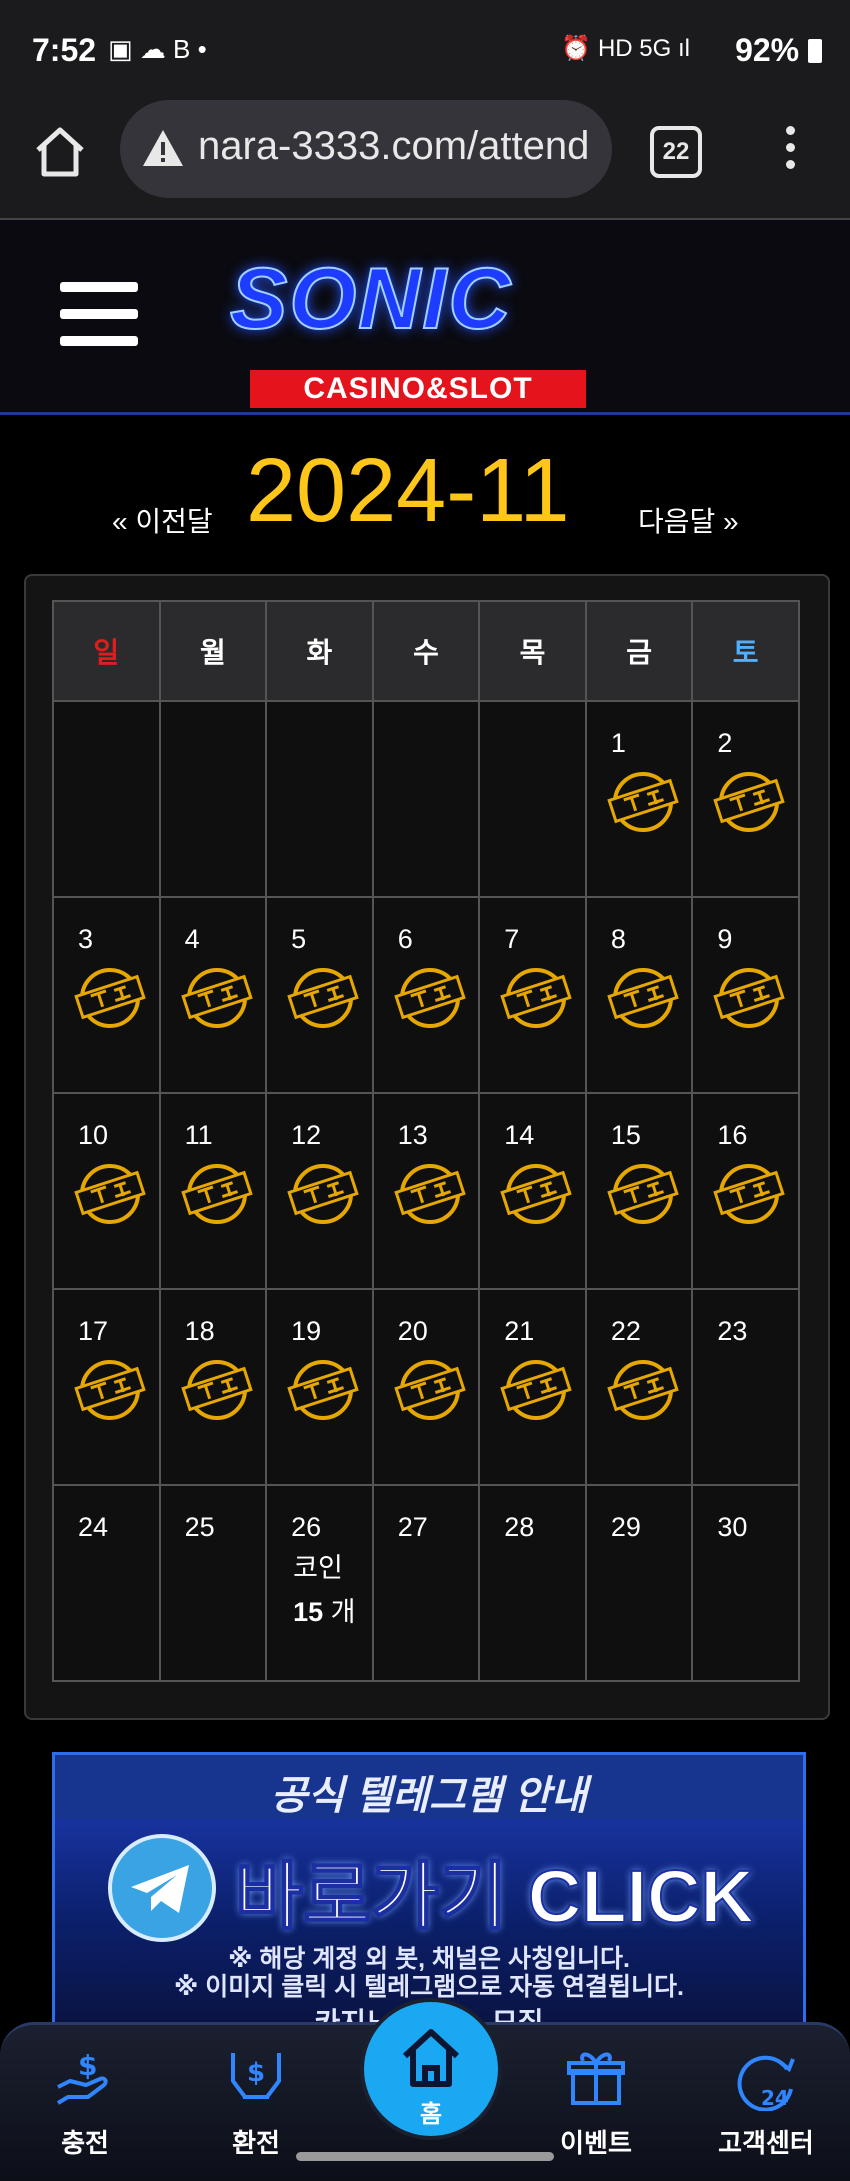 This screenshot has width=850, height=2181. What do you see at coordinates (618, 743) in the screenshot?
I see `day-number: 1` at bounding box center [618, 743].